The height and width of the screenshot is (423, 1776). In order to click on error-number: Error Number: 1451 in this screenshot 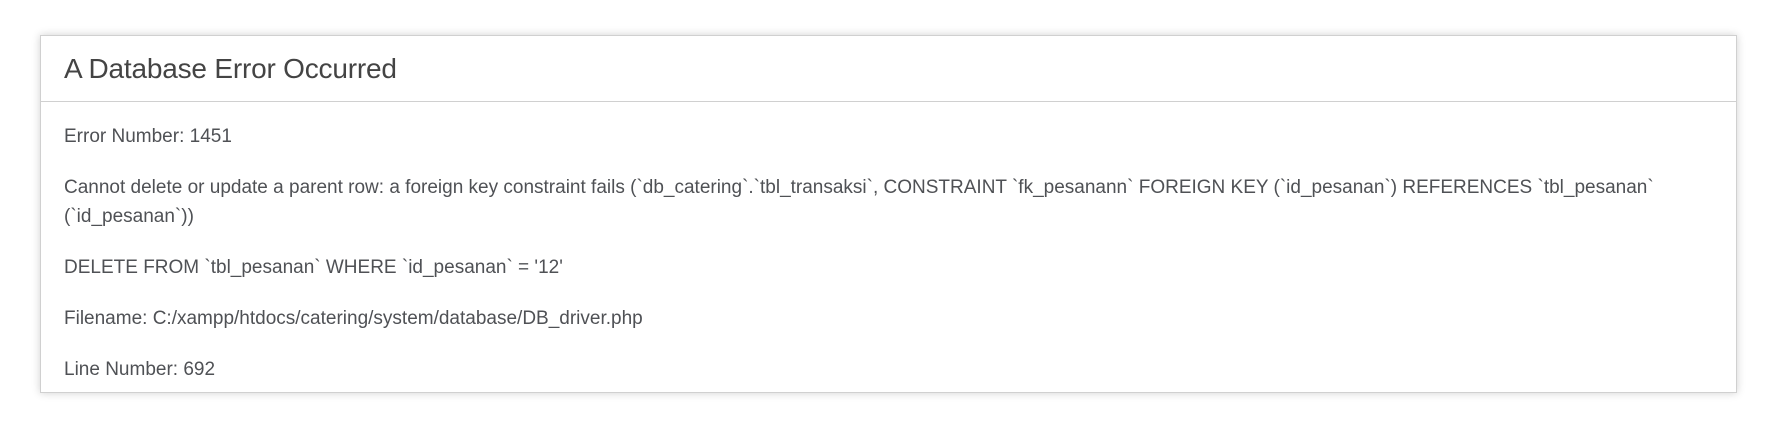, I will do `click(148, 136)`.